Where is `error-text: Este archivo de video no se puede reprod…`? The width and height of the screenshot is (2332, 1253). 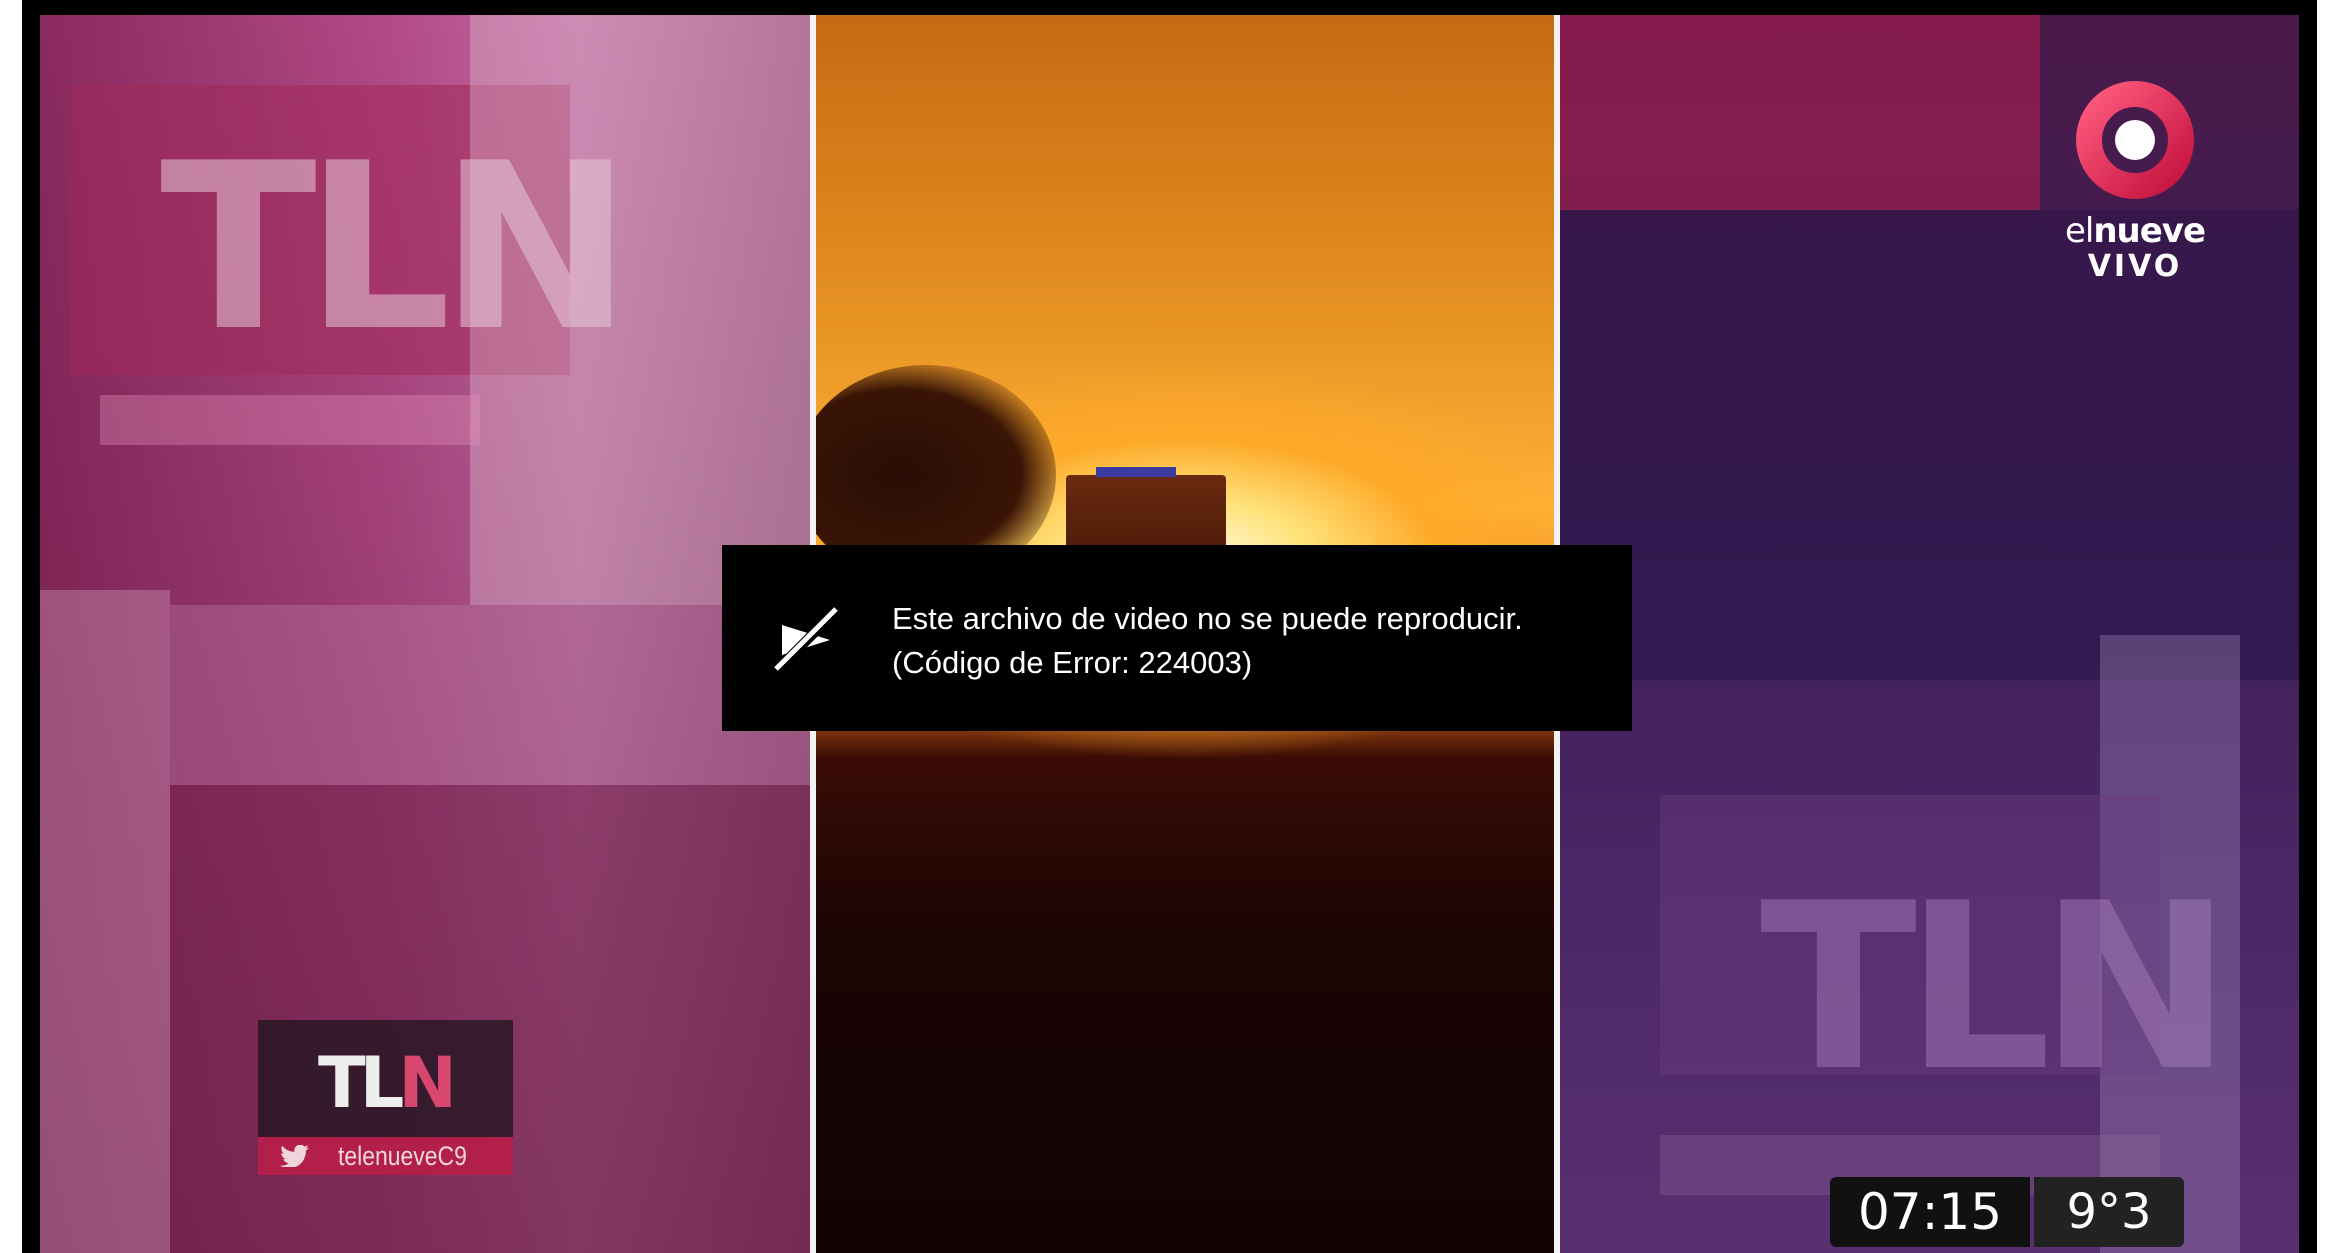
error-text: Este archivo de video no se puede reprod… is located at coordinates (1207, 618).